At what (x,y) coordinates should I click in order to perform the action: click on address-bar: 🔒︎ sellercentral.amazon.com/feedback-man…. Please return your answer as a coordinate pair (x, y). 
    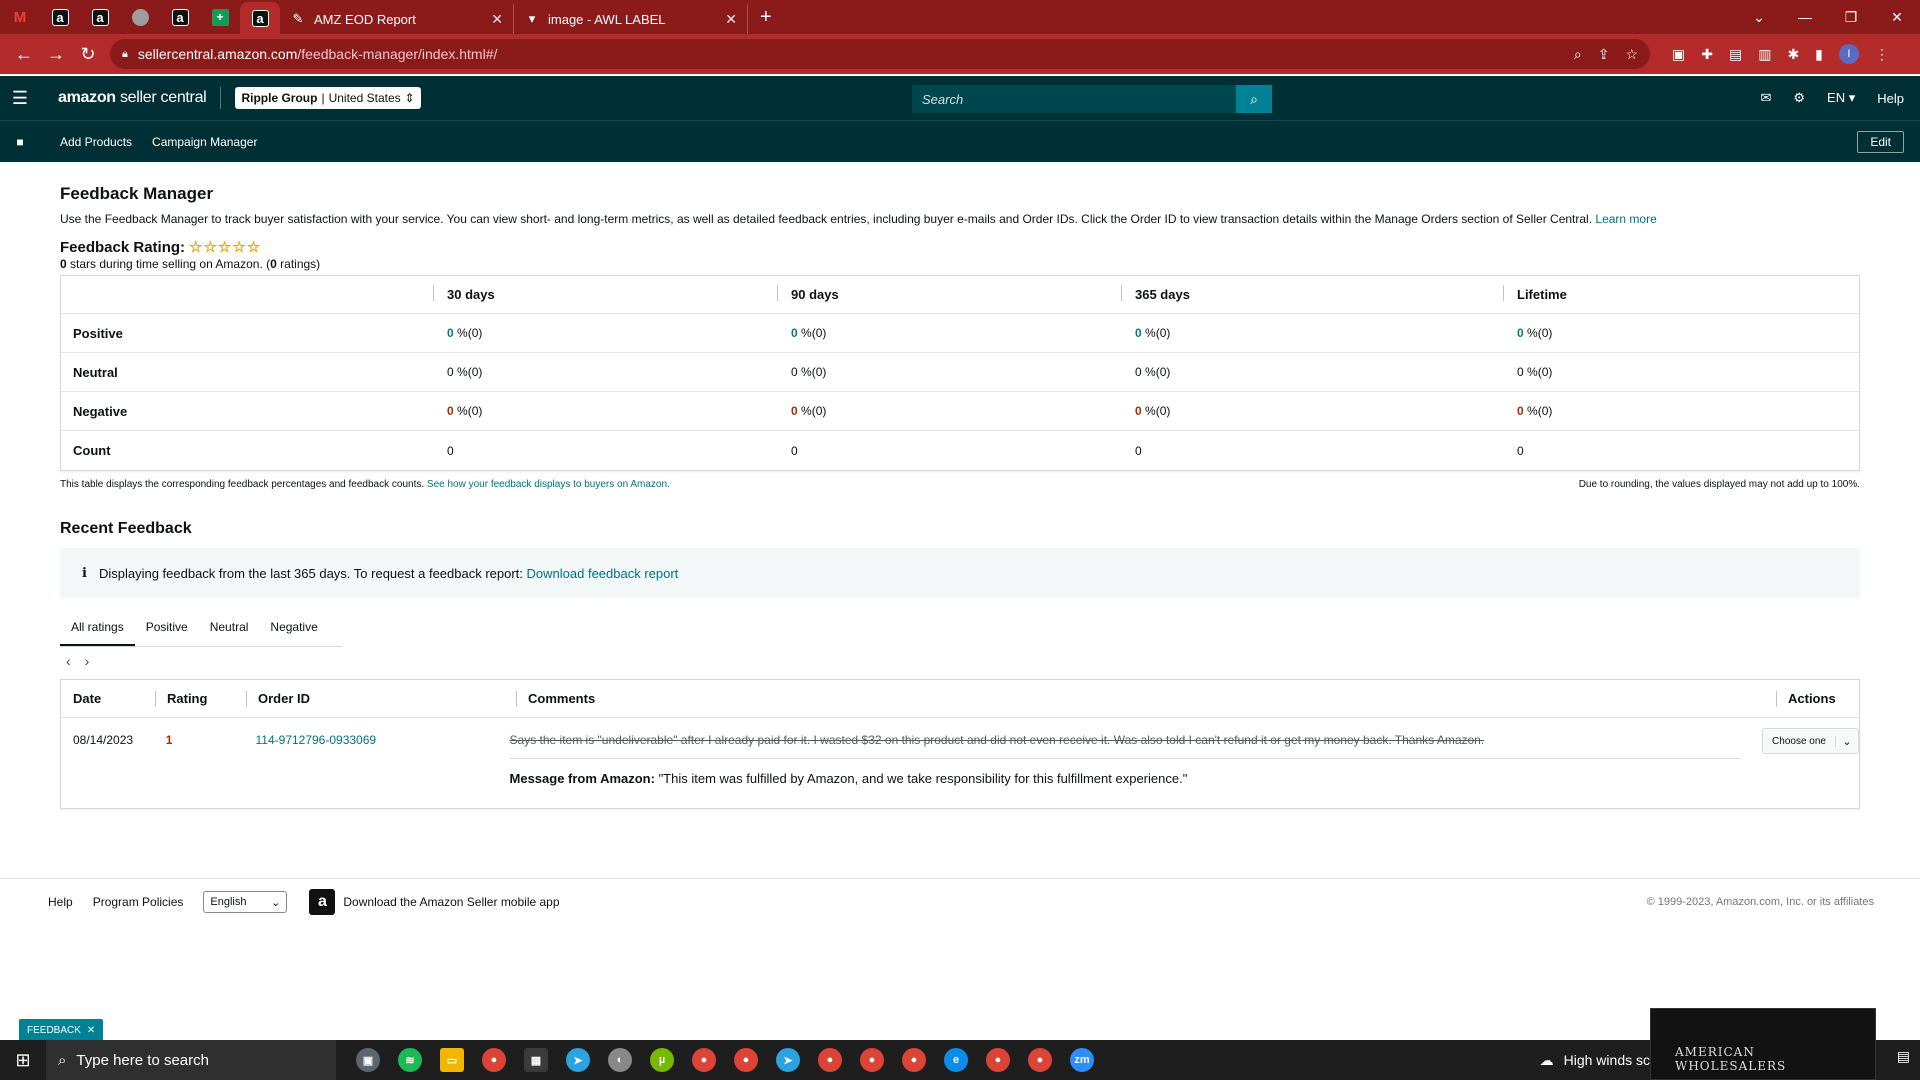
    Looking at the image, I should click on (880, 54).